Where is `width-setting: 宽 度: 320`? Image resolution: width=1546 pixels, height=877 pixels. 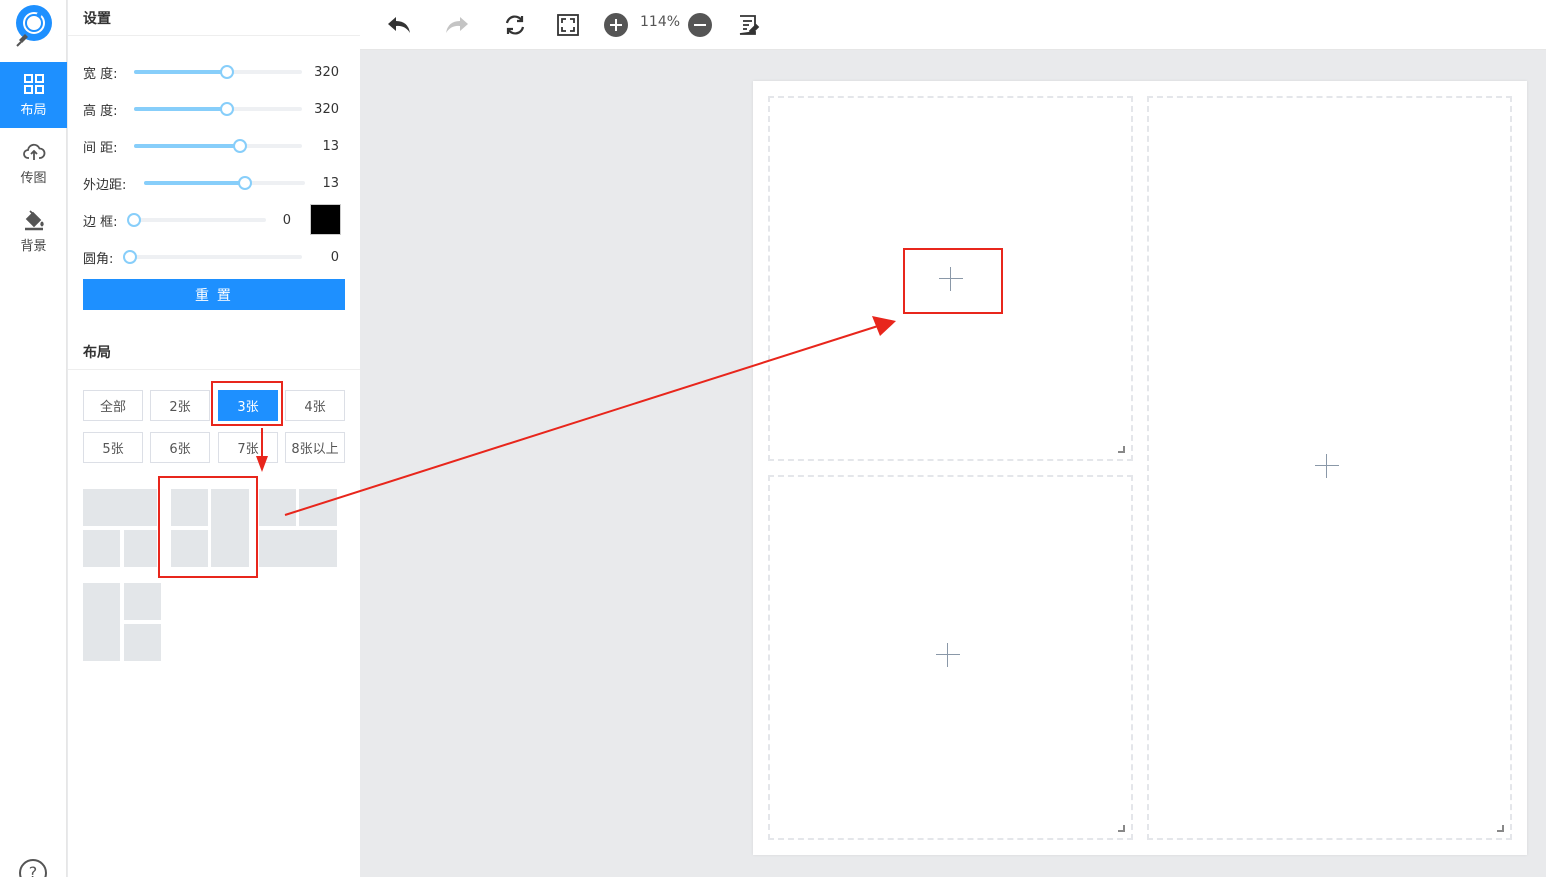 width-setting: 宽 度: 320 is located at coordinates (214, 72).